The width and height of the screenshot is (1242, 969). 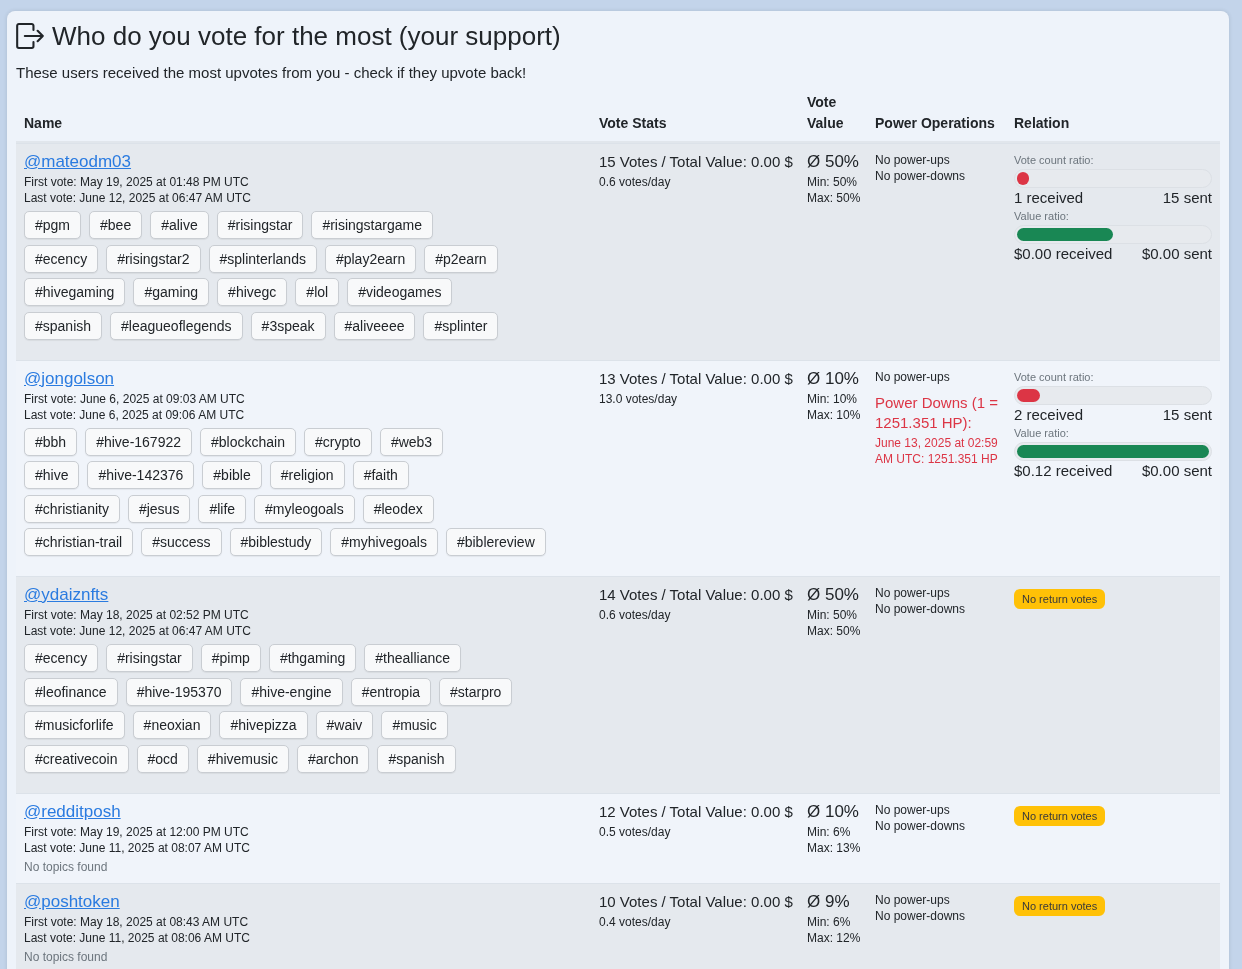 What do you see at coordinates (141, 475) in the screenshot?
I see `topic-tag: #hive-142376` at bounding box center [141, 475].